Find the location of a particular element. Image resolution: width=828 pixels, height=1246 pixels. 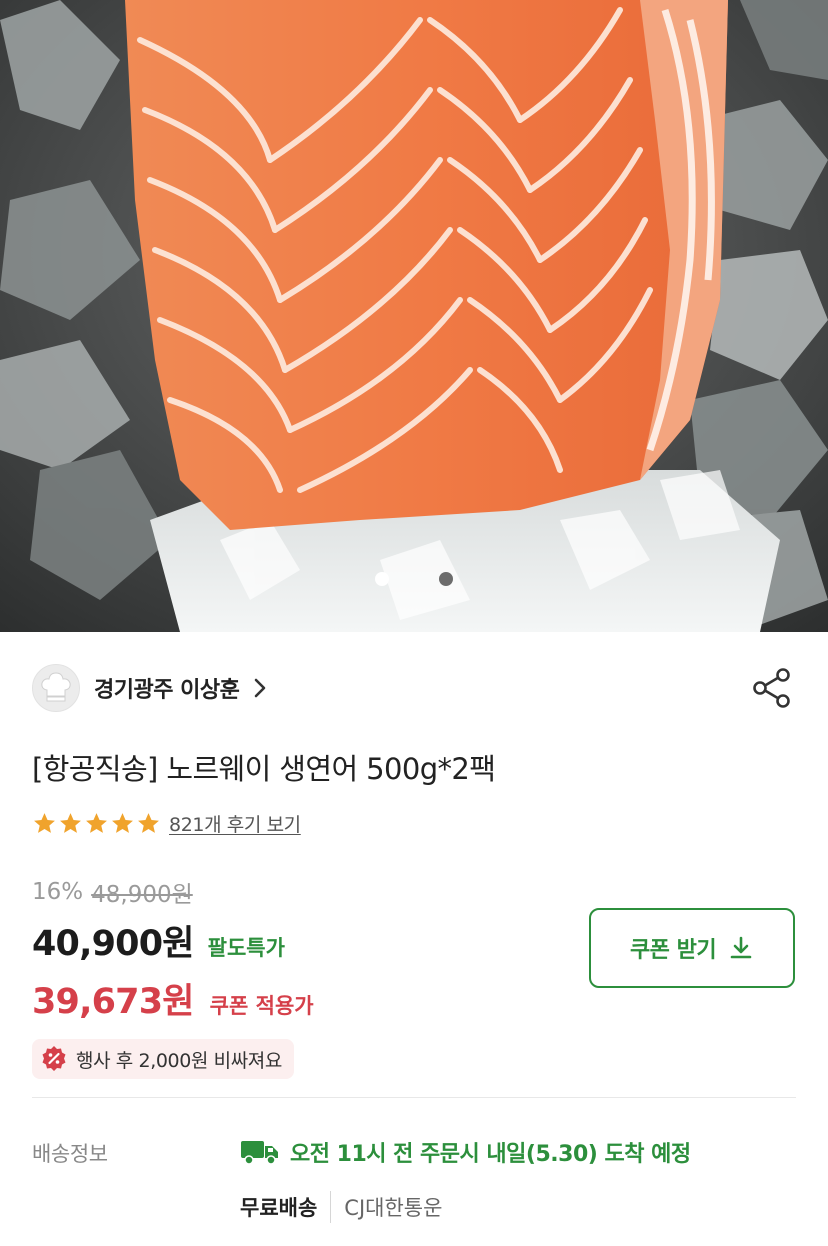

delivery-fee: 무료배송 is located at coordinates (279, 1208).